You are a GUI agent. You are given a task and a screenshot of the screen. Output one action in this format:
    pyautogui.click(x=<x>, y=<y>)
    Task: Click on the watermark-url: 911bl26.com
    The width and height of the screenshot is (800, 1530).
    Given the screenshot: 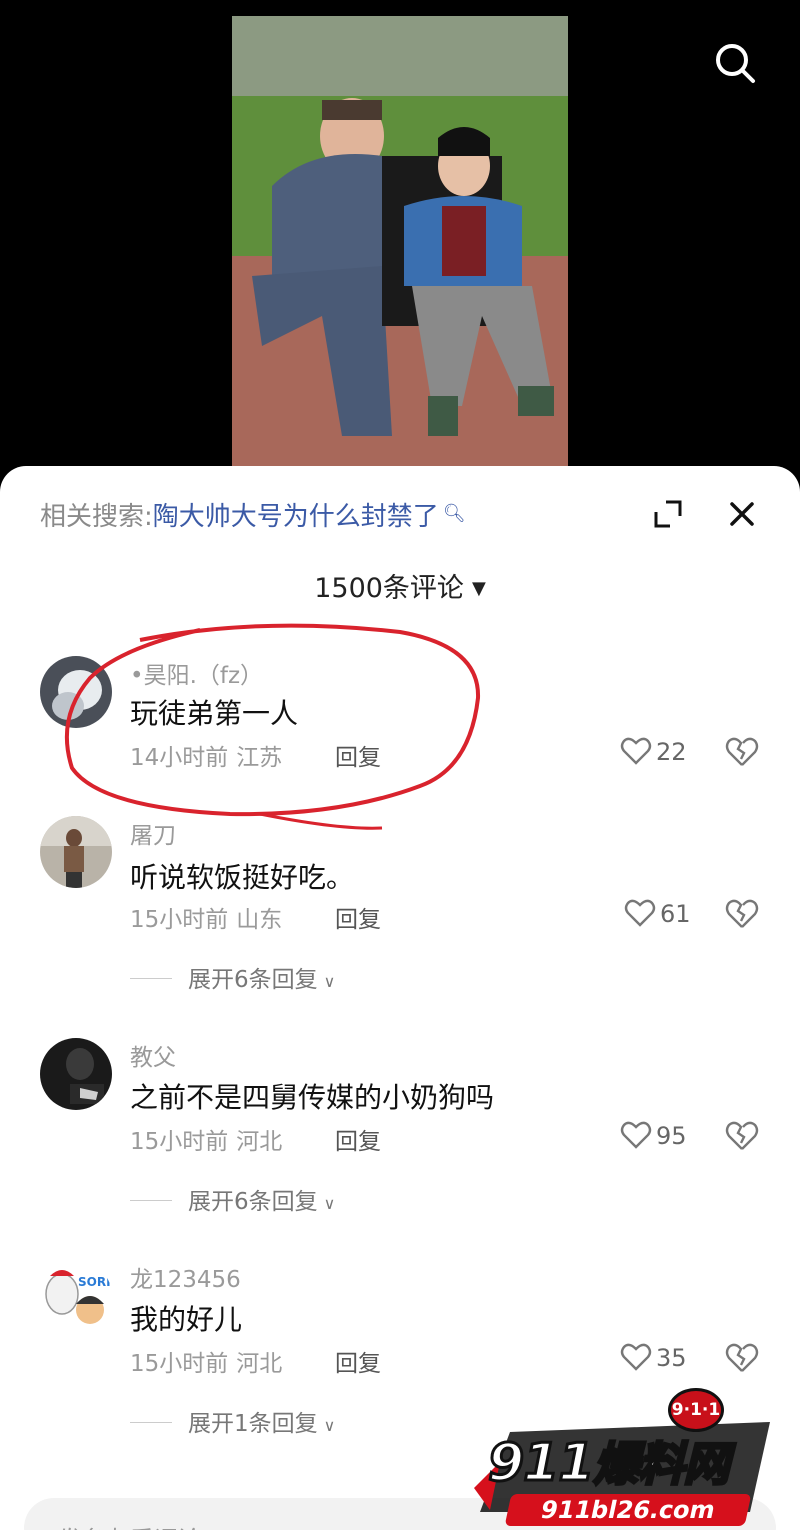 What is the action you would take?
    pyautogui.click(x=628, y=1510)
    